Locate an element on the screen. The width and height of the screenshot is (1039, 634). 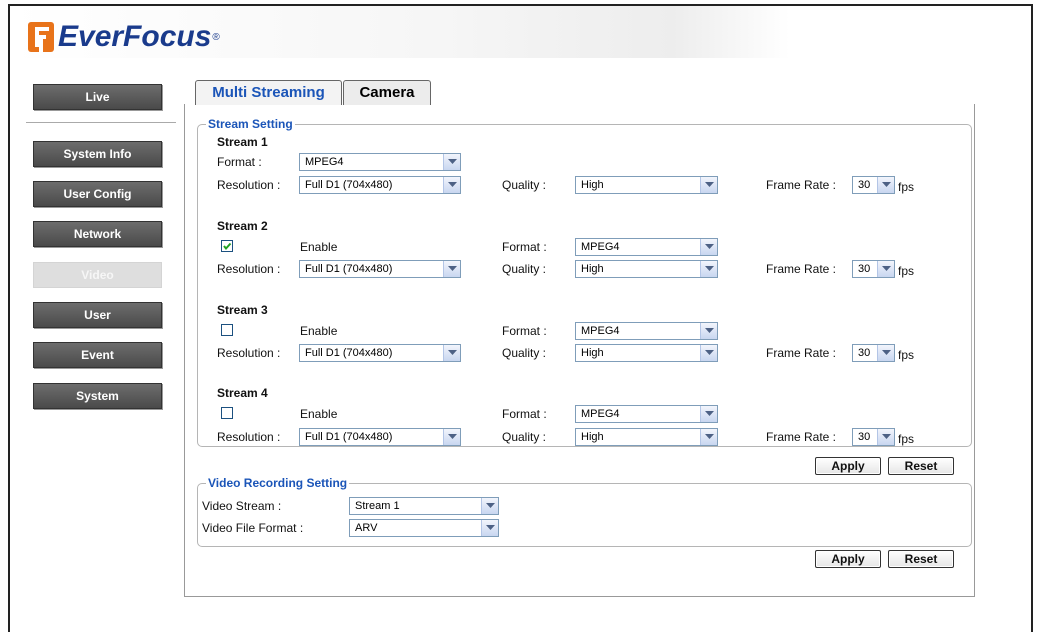
stream-3-format-label: Format : is located at coordinates (524, 331).